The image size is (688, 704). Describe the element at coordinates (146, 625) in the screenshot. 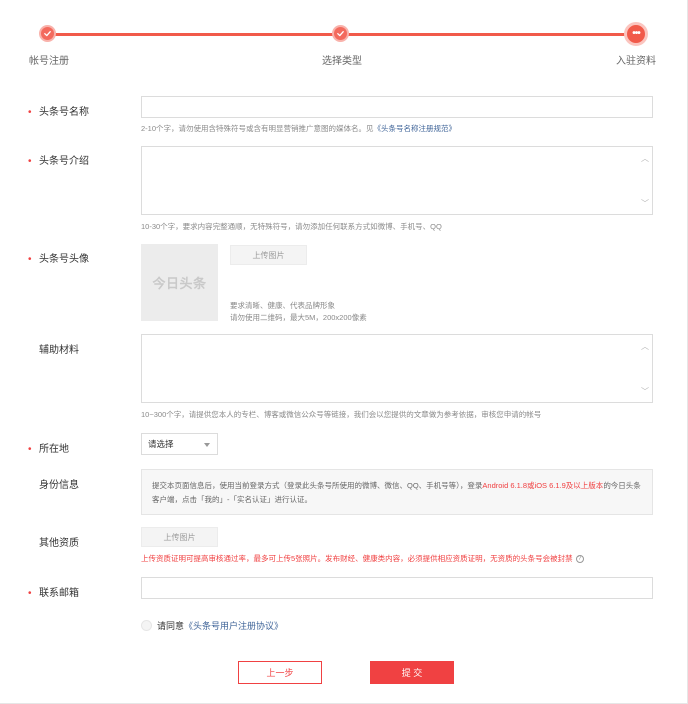

I see `agreement-radio` at that location.